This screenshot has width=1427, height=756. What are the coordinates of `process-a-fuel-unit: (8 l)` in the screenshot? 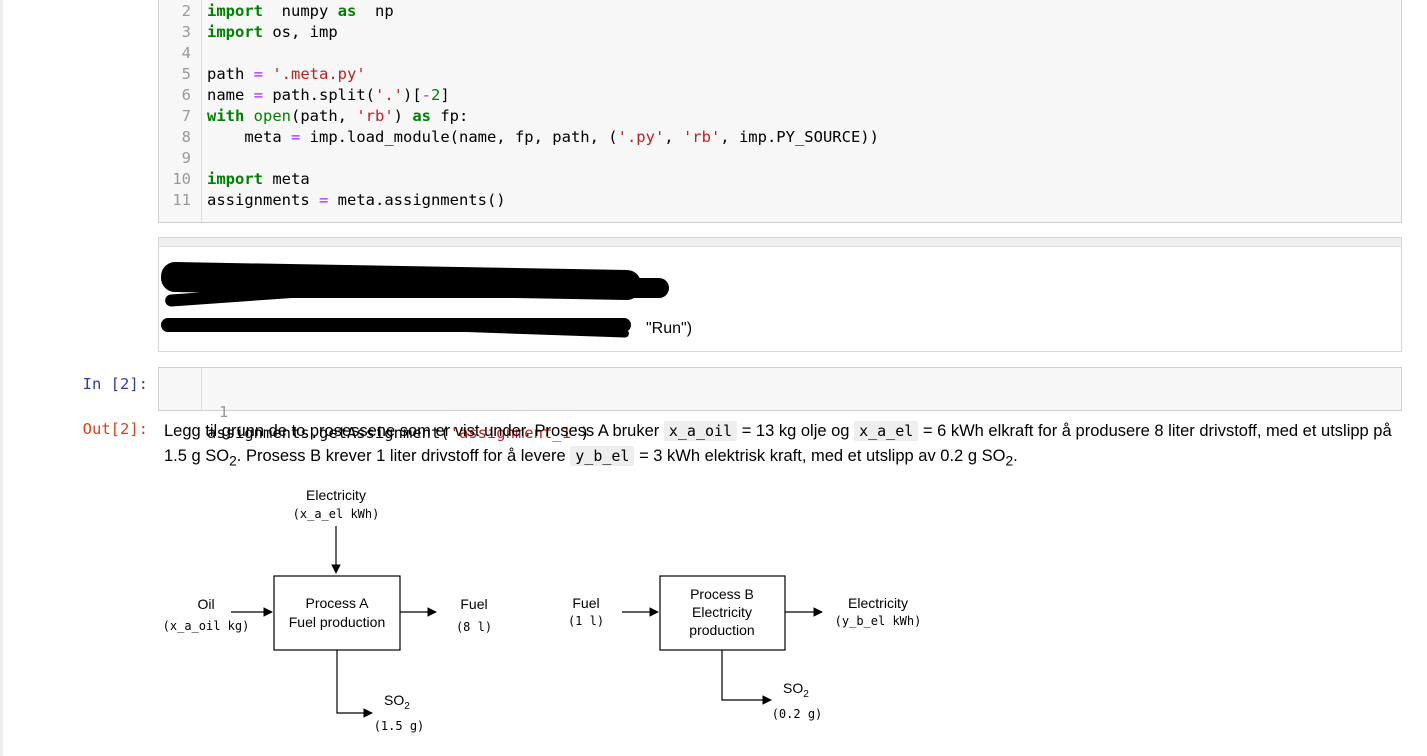 It's located at (474, 627).